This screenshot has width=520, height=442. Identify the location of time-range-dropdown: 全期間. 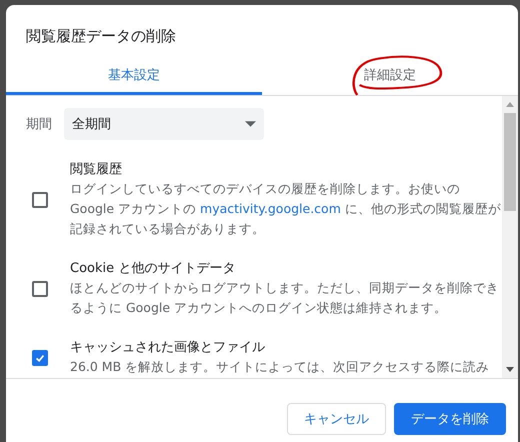
(164, 124).